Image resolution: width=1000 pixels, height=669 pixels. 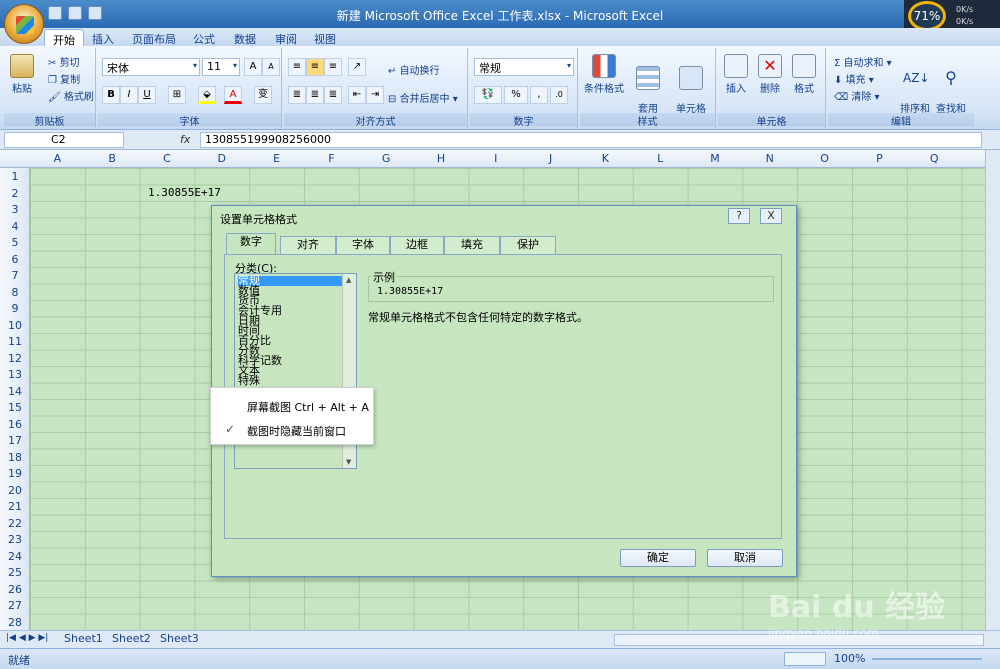 I want to click on tab-fill: 填充, so click(x=472, y=245).